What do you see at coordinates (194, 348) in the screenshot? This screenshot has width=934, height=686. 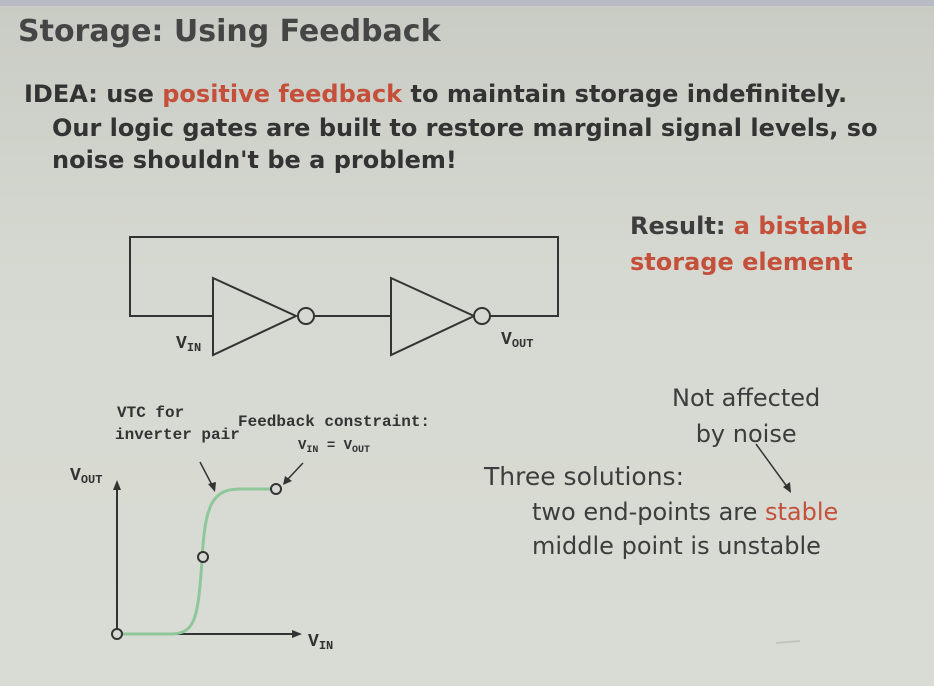 I see `vin-sub: IN` at bounding box center [194, 348].